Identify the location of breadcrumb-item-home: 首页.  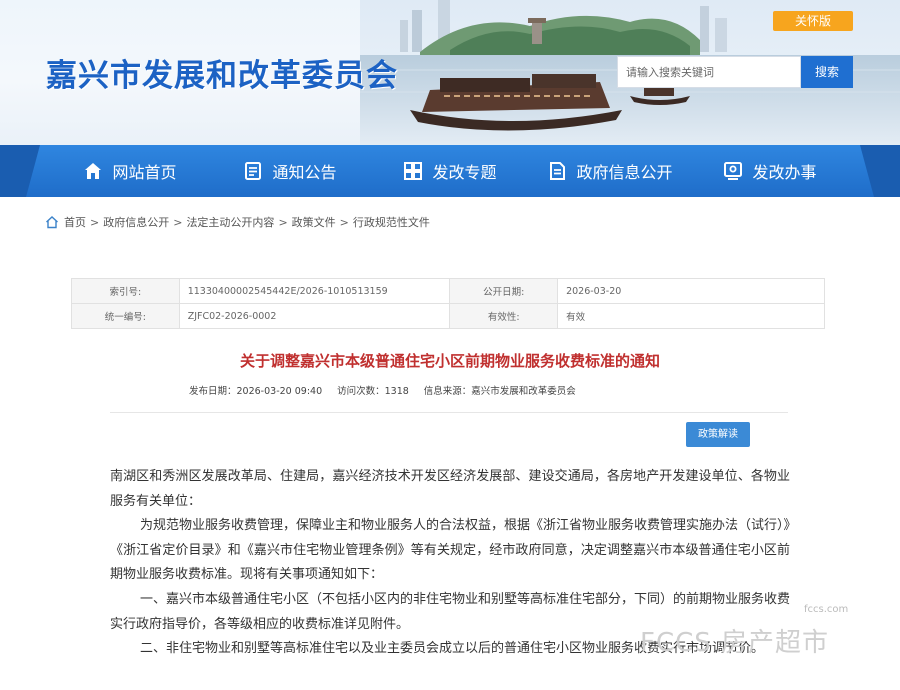
(75, 222).